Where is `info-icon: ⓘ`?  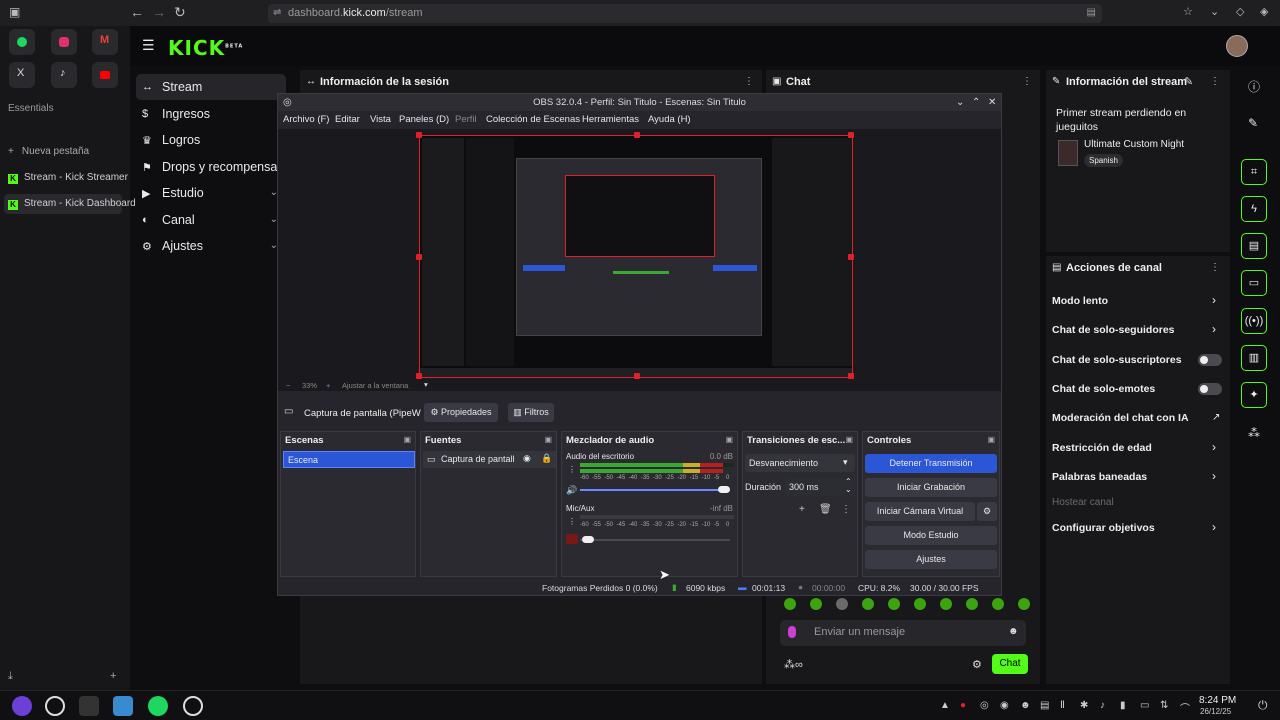
info-icon: ⓘ is located at coordinates (1254, 86).